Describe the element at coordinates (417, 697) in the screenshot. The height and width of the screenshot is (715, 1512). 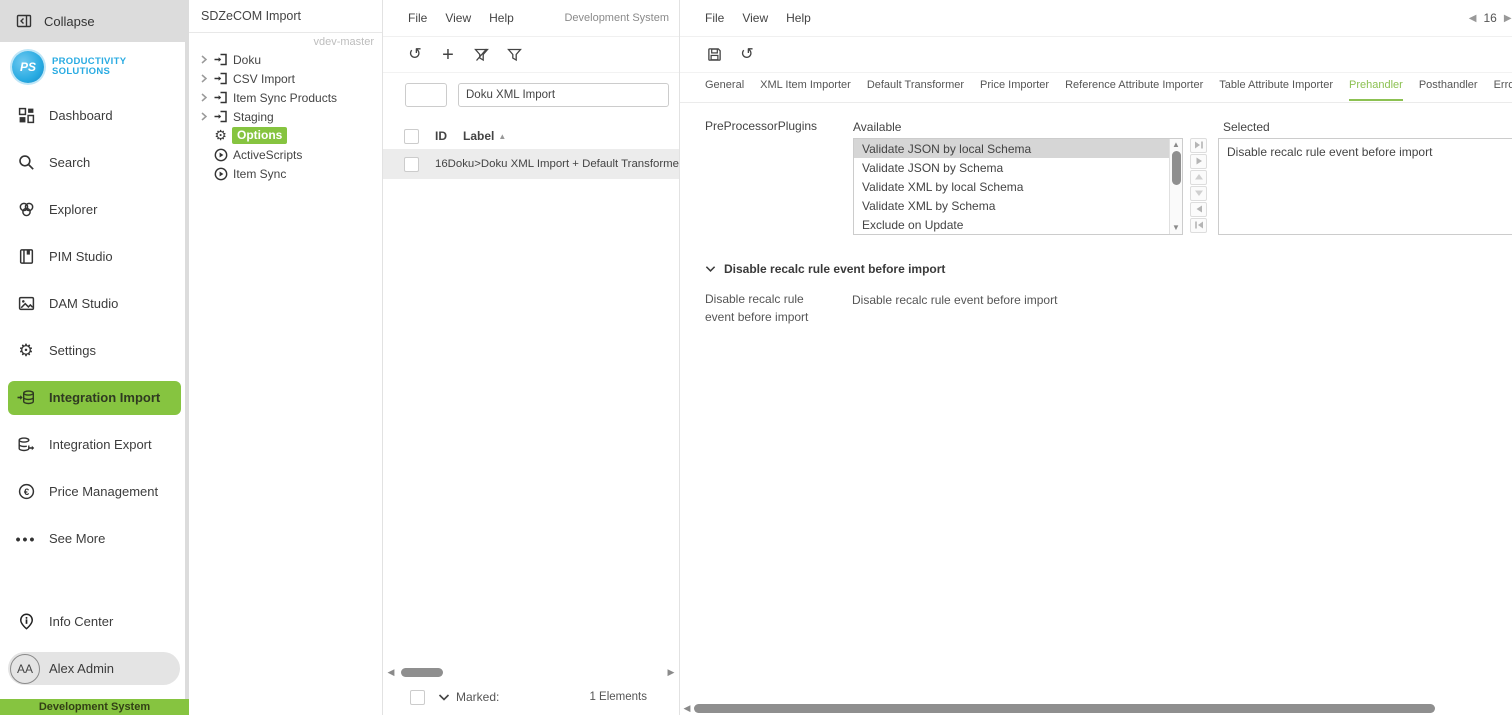
I see `marked-checkbox` at that location.